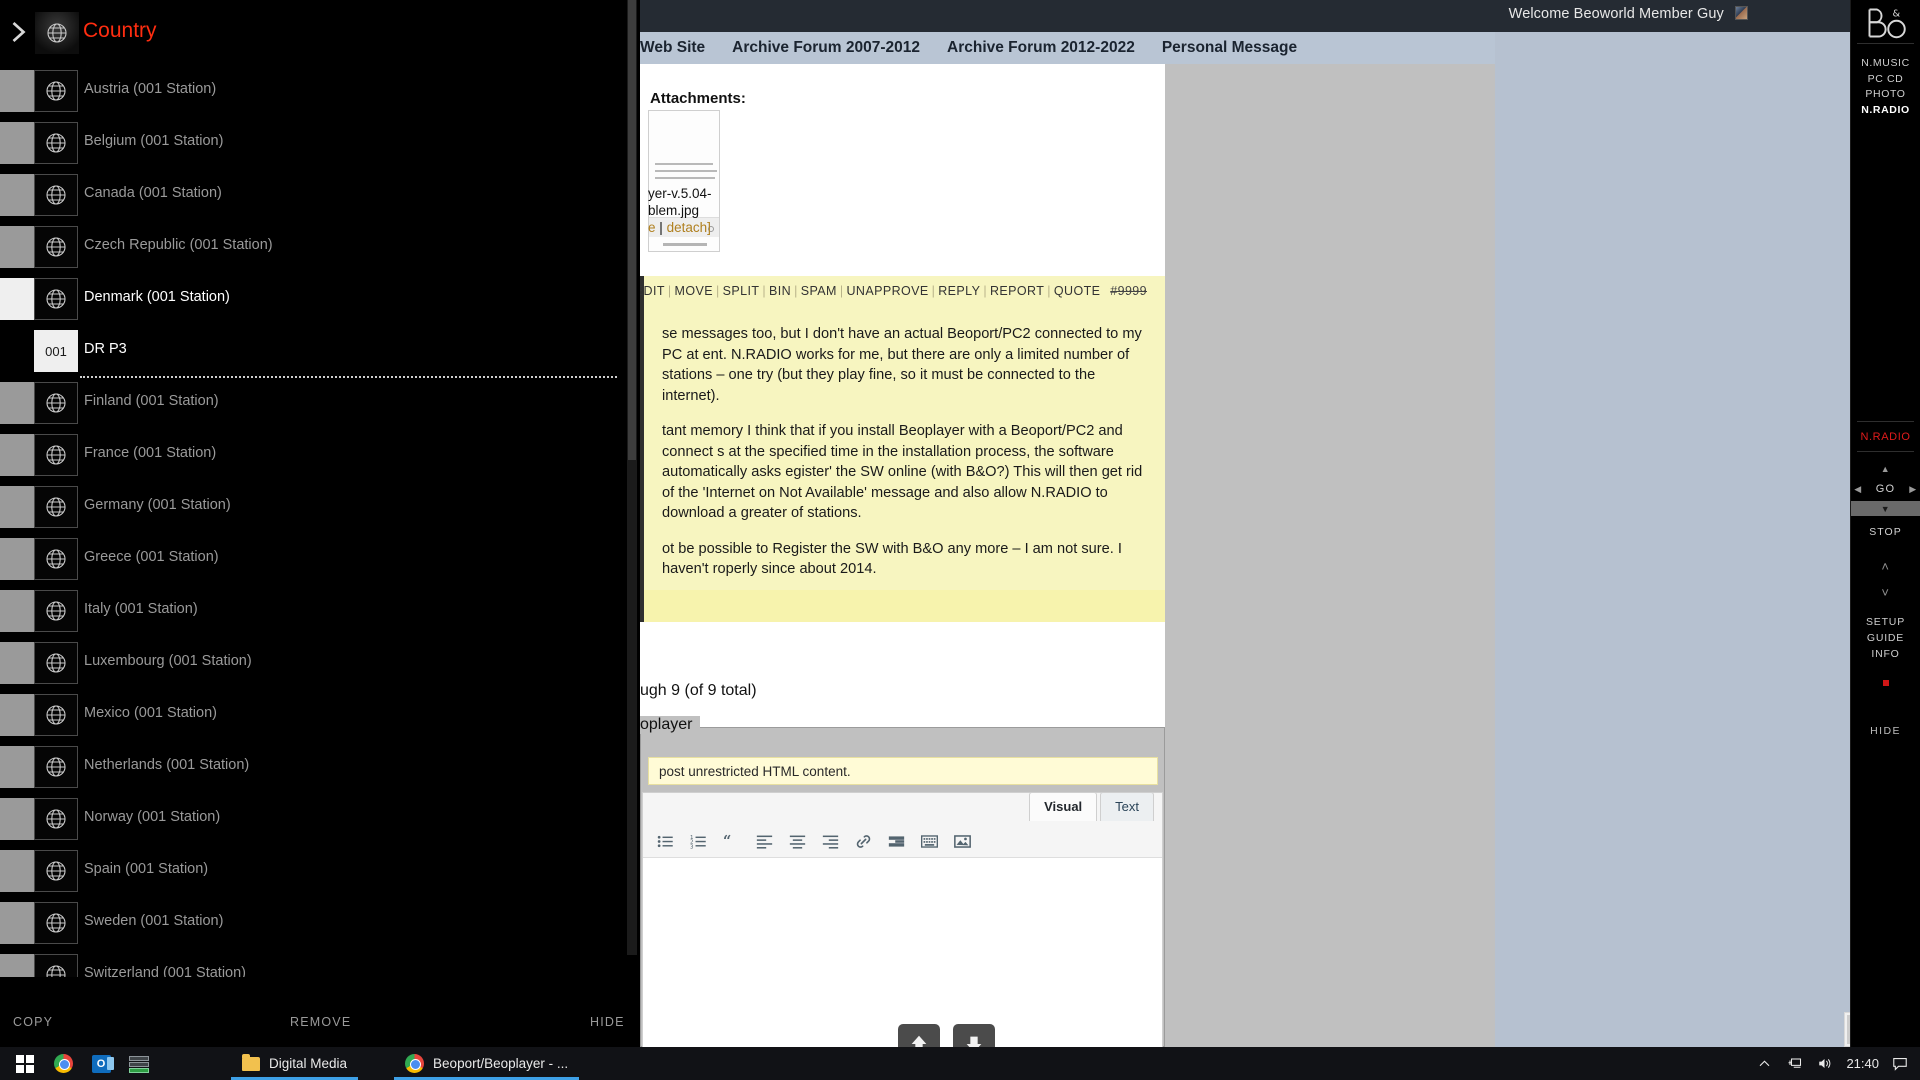 The image size is (1920, 1080). Describe the element at coordinates (1885, 654) in the screenshot. I see `menu-info: INFO` at that location.